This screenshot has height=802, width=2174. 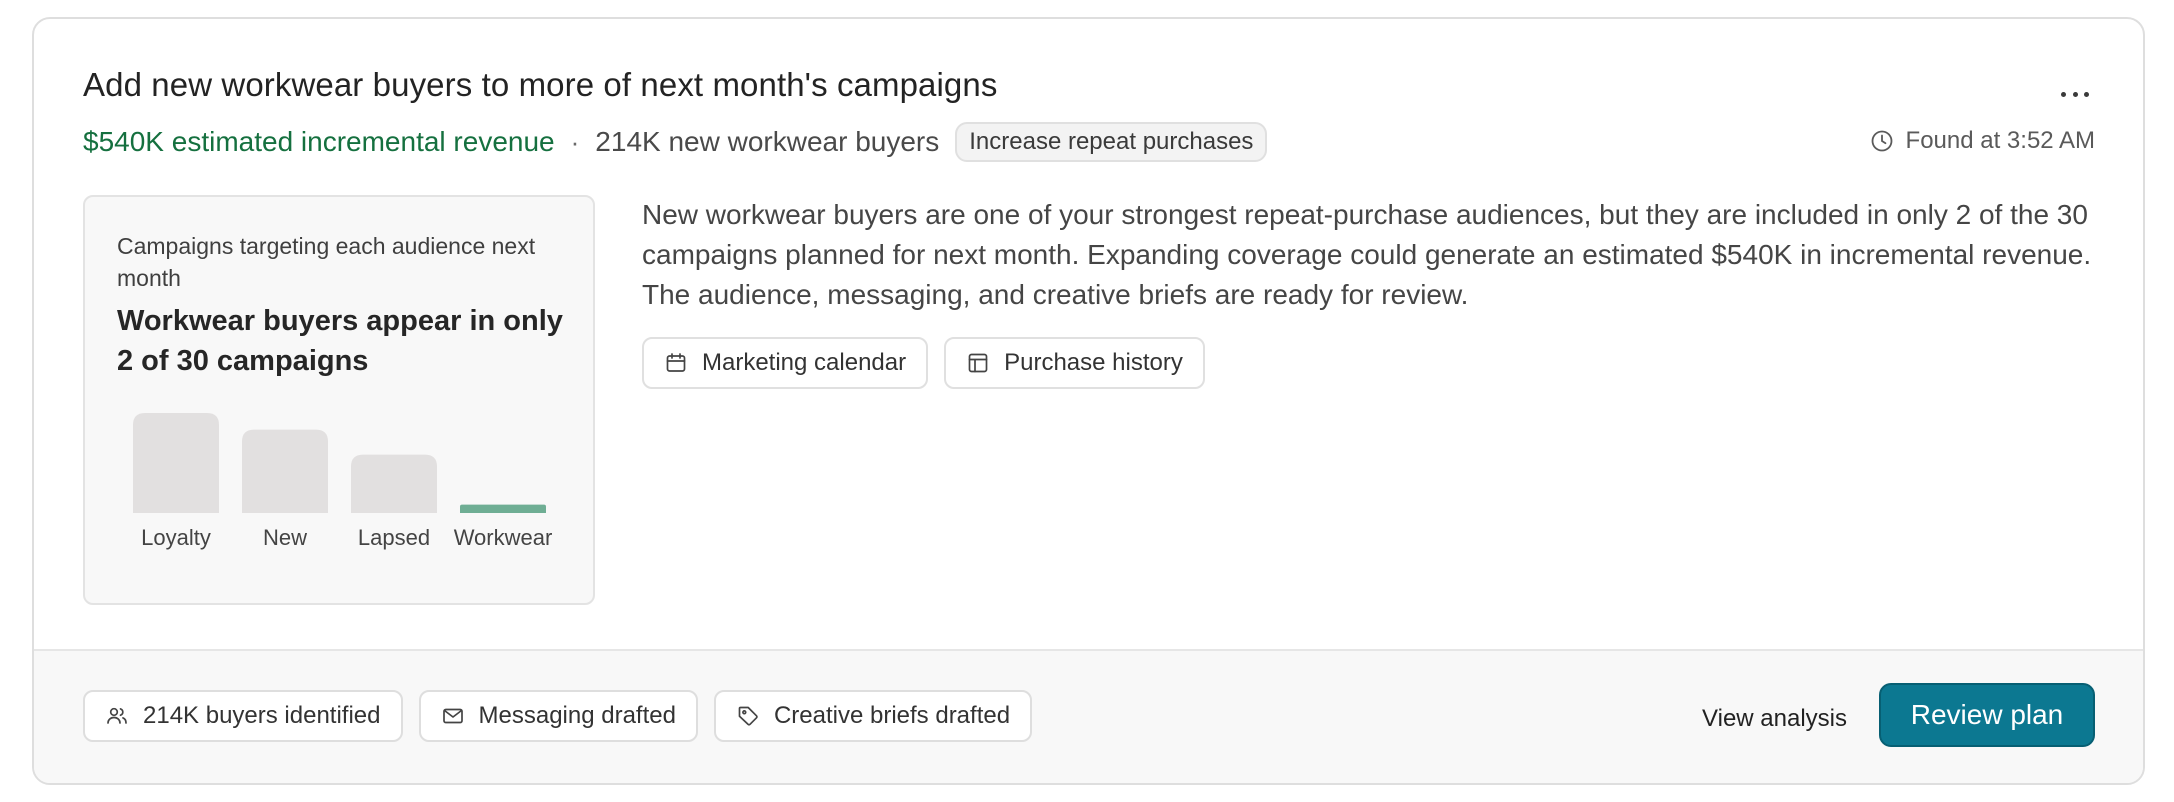 What do you see at coordinates (285, 471) in the screenshot?
I see `bar-new` at bounding box center [285, 471].